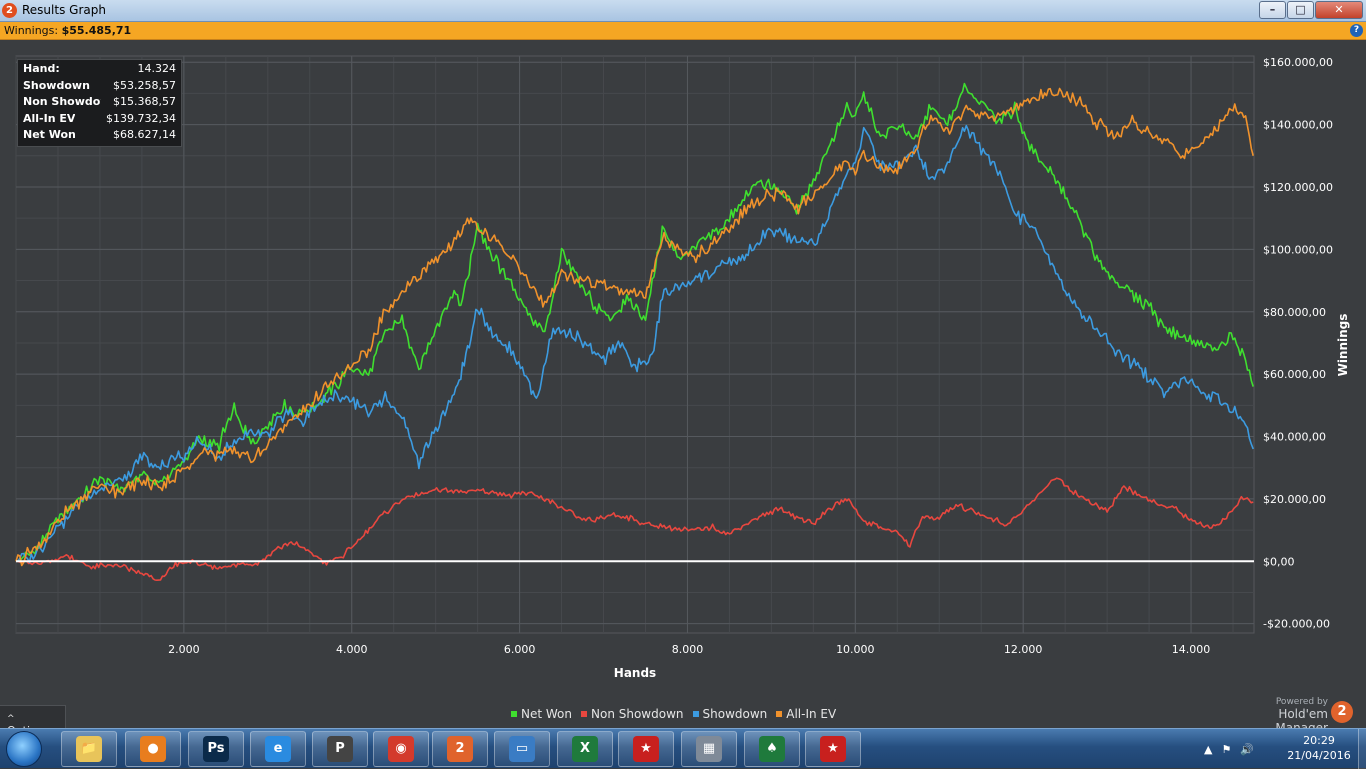 The image size is (1366, 769). I want to click on legend-item: Showdown, so click(730, 714).